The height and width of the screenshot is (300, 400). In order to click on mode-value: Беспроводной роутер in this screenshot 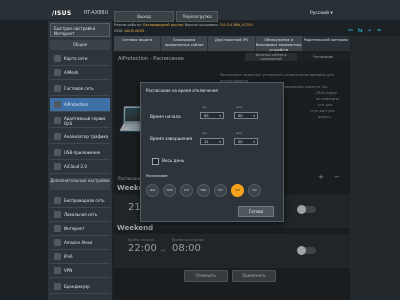, I will do `click(163, 25)`.